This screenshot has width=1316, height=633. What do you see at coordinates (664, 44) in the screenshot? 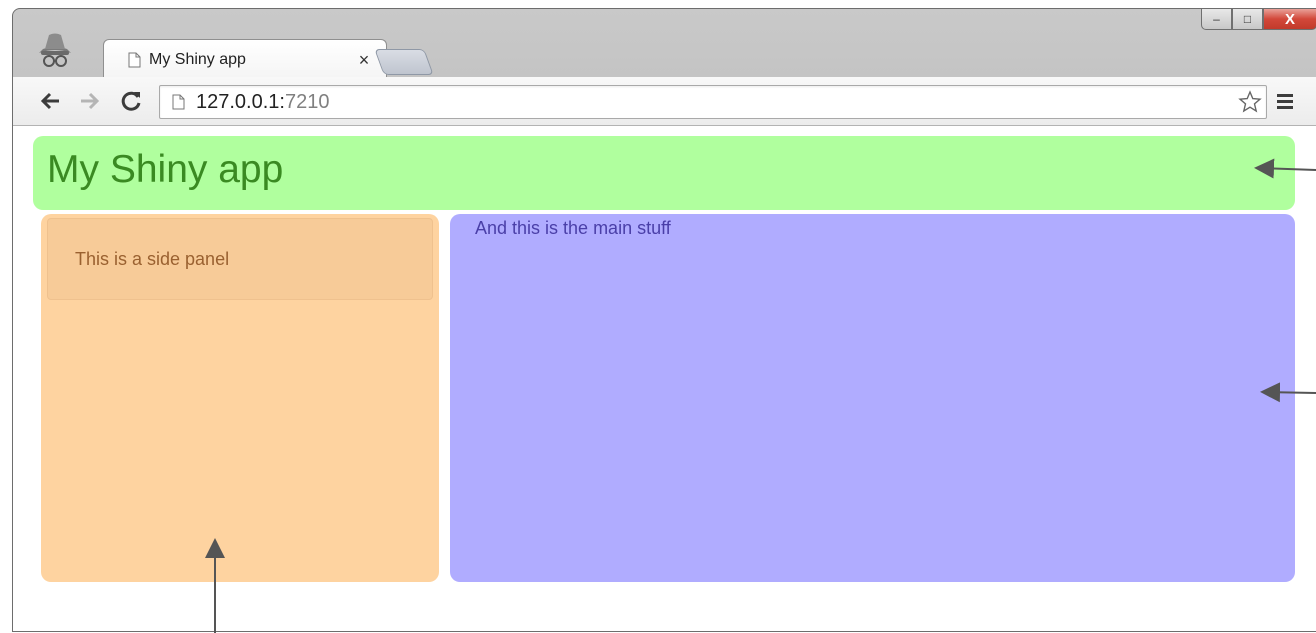
I see `title-bar: My Shiny app × – □ X` at bounding box center [664, 44].